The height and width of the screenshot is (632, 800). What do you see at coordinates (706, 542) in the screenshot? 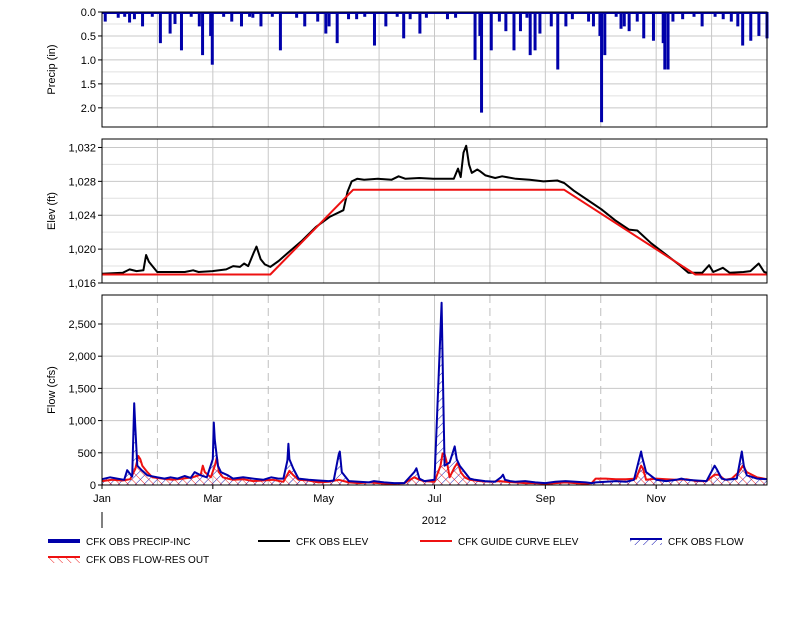
I see `legend-label: CFK OBS FLOW` at bounding box center [706, 542].